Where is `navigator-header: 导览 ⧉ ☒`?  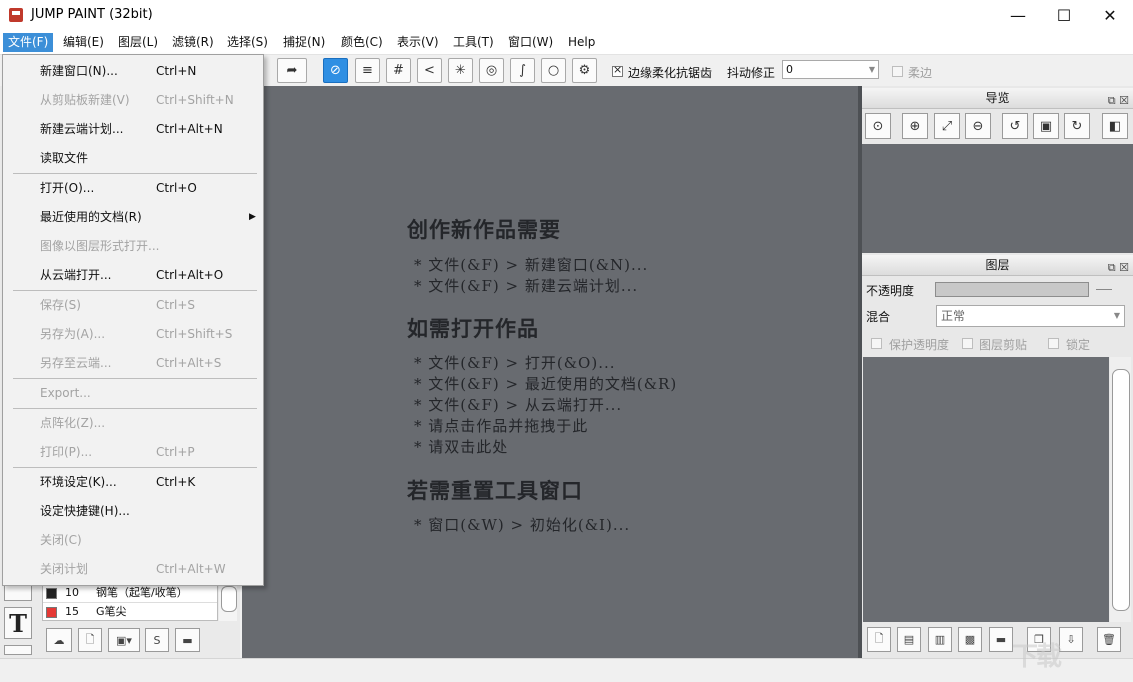
navigator-header: 导览 ⧉ ☒ is located at coordinates (997, 98).